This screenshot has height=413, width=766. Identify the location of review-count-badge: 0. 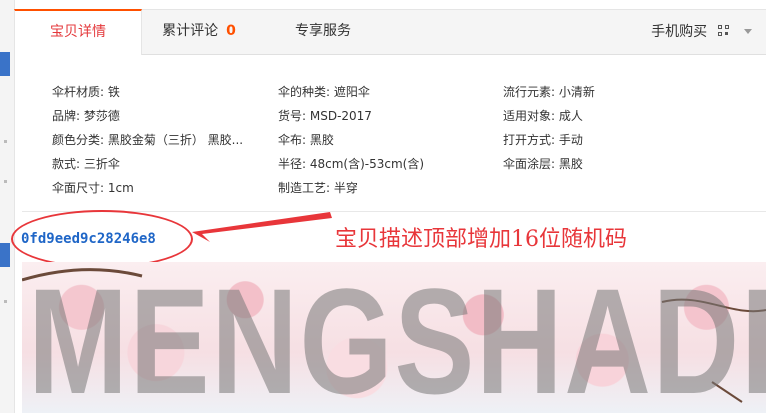
(231, 31).